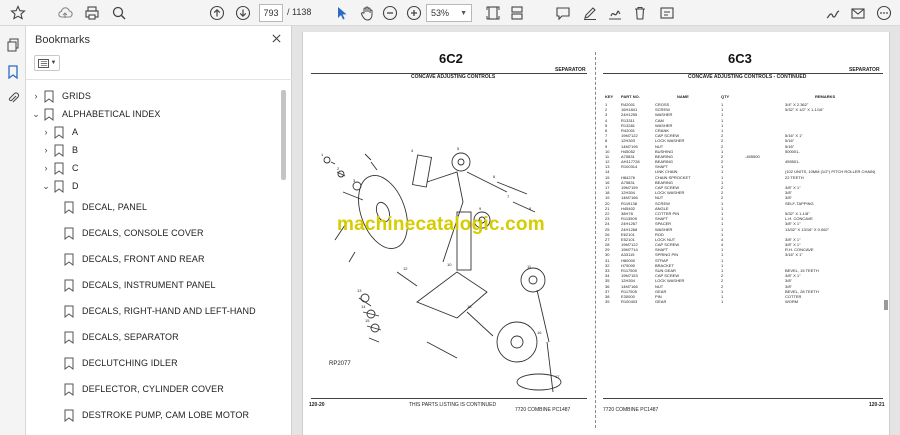 The width and height of the screenshot is (900, 435). What do you see at coordinates (449, 398) in the screenshot?
I see `footer-rule-left` at bounding box center [449, 398].